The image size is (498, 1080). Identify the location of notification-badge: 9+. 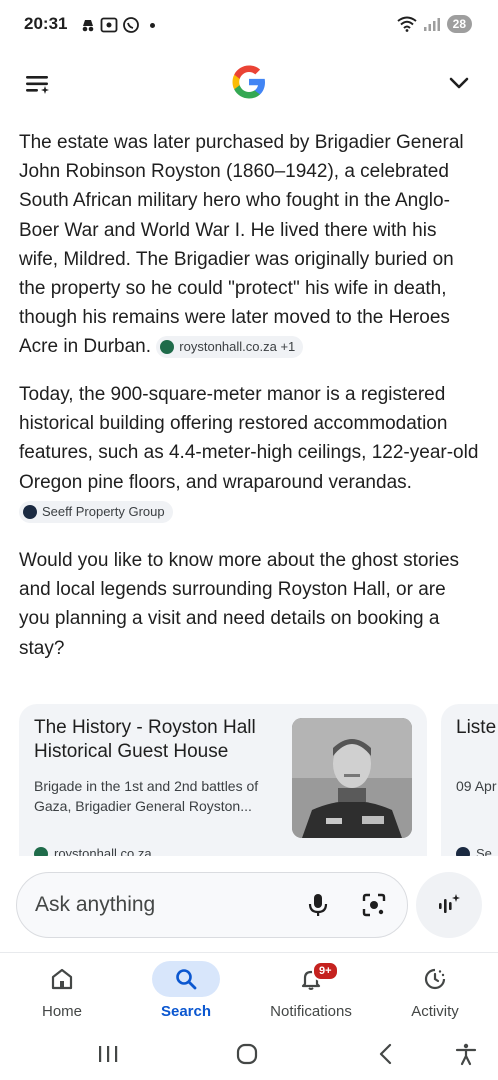
(325, 971).